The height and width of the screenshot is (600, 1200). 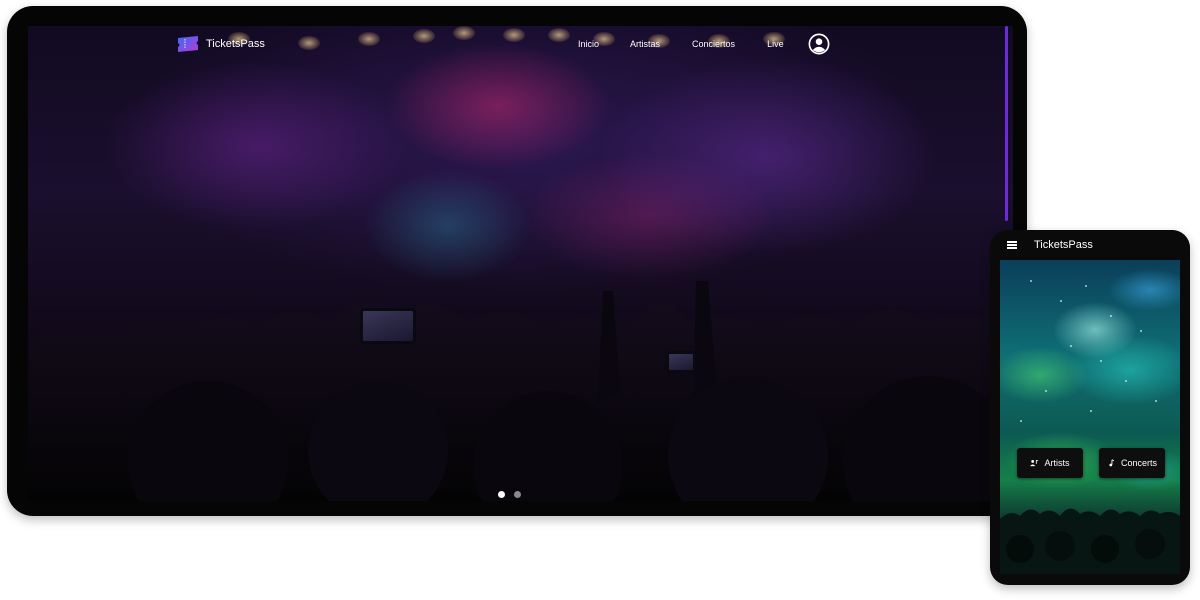 I want to click on brand-name: TicketsPass, so click(x=235, y=44).